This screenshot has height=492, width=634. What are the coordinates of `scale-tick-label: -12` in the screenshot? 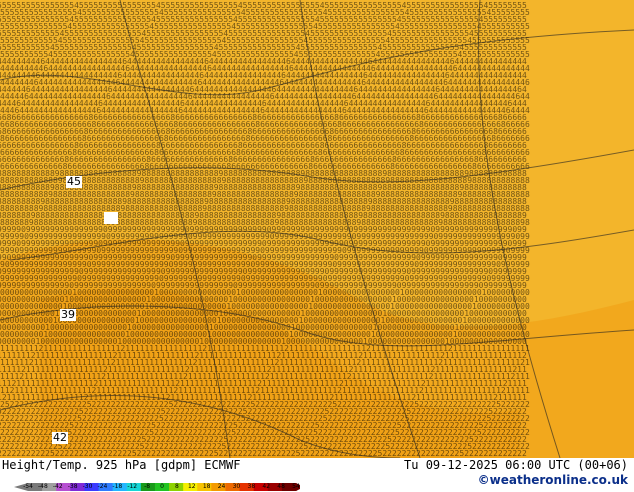 It's located at (132, 486).